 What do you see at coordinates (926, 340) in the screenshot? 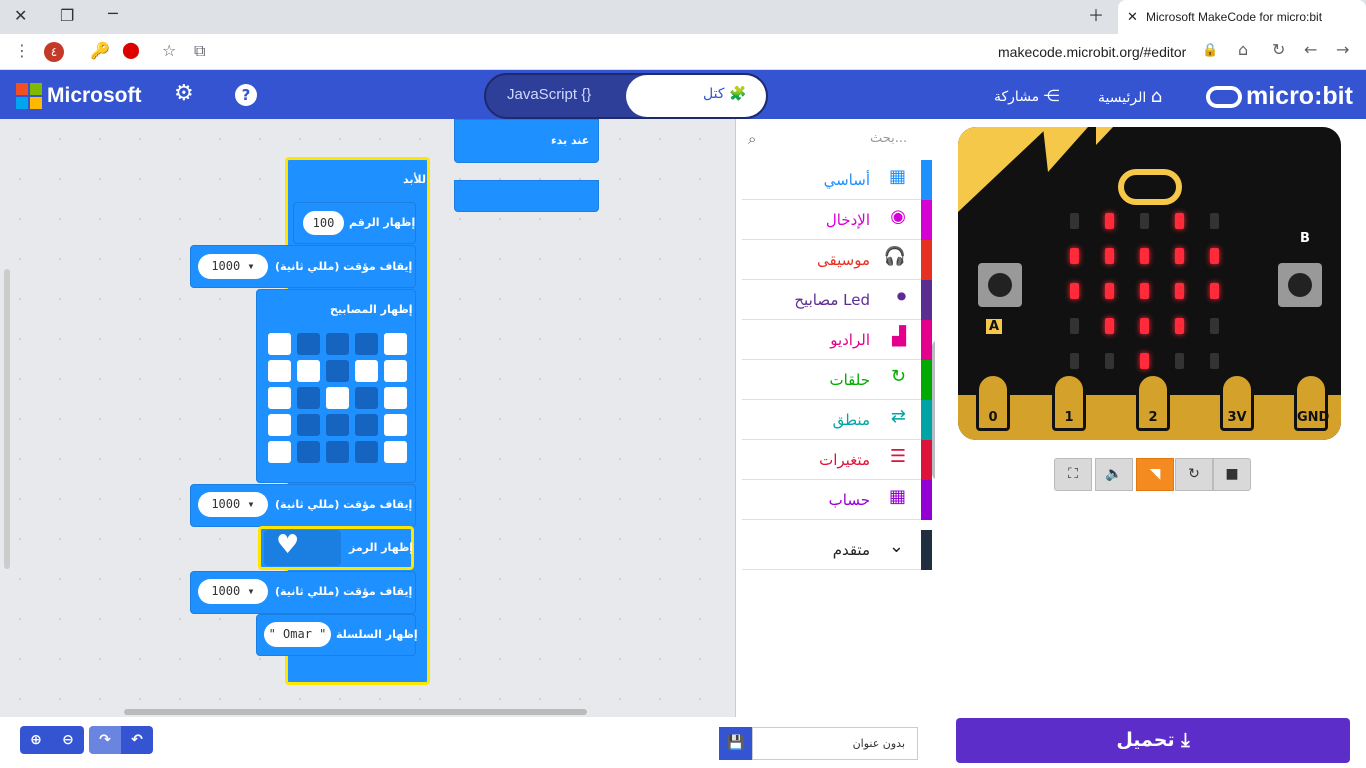
I see `category-color-bar` at bounding box center [926, 340].